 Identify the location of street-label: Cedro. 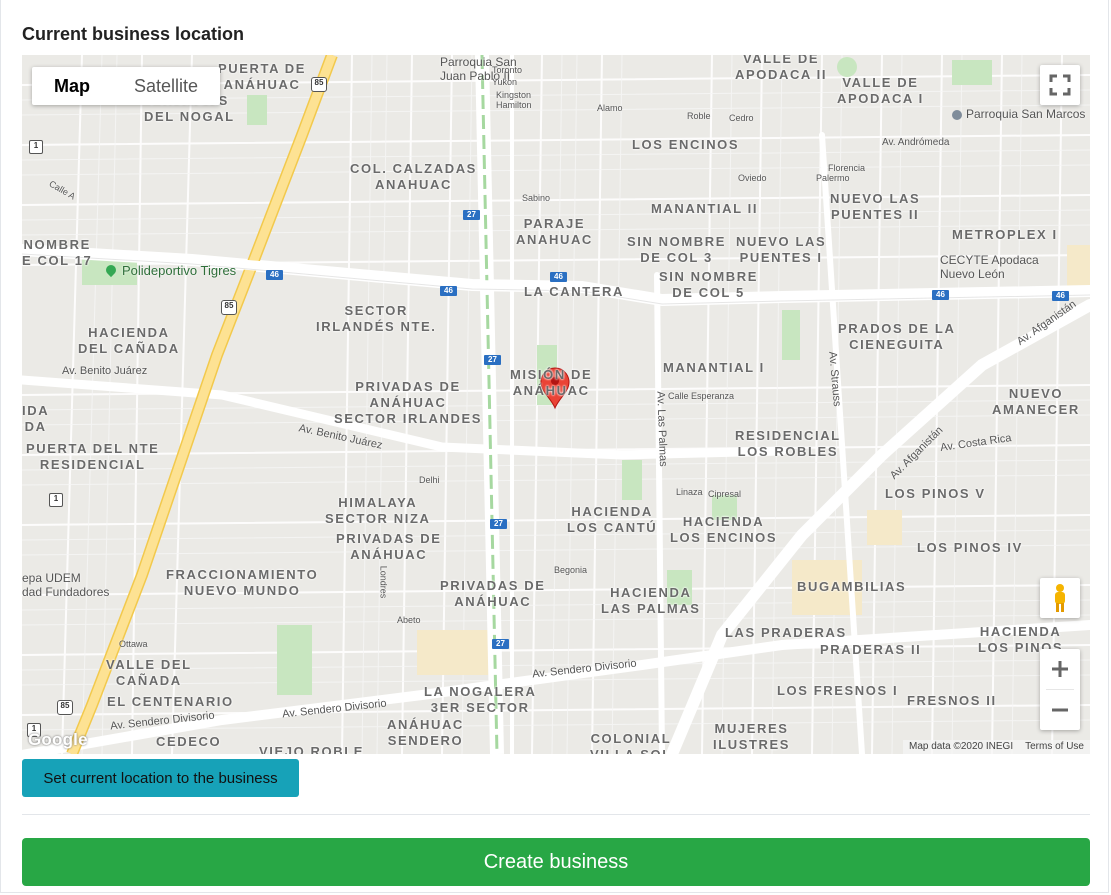
(741, 118).